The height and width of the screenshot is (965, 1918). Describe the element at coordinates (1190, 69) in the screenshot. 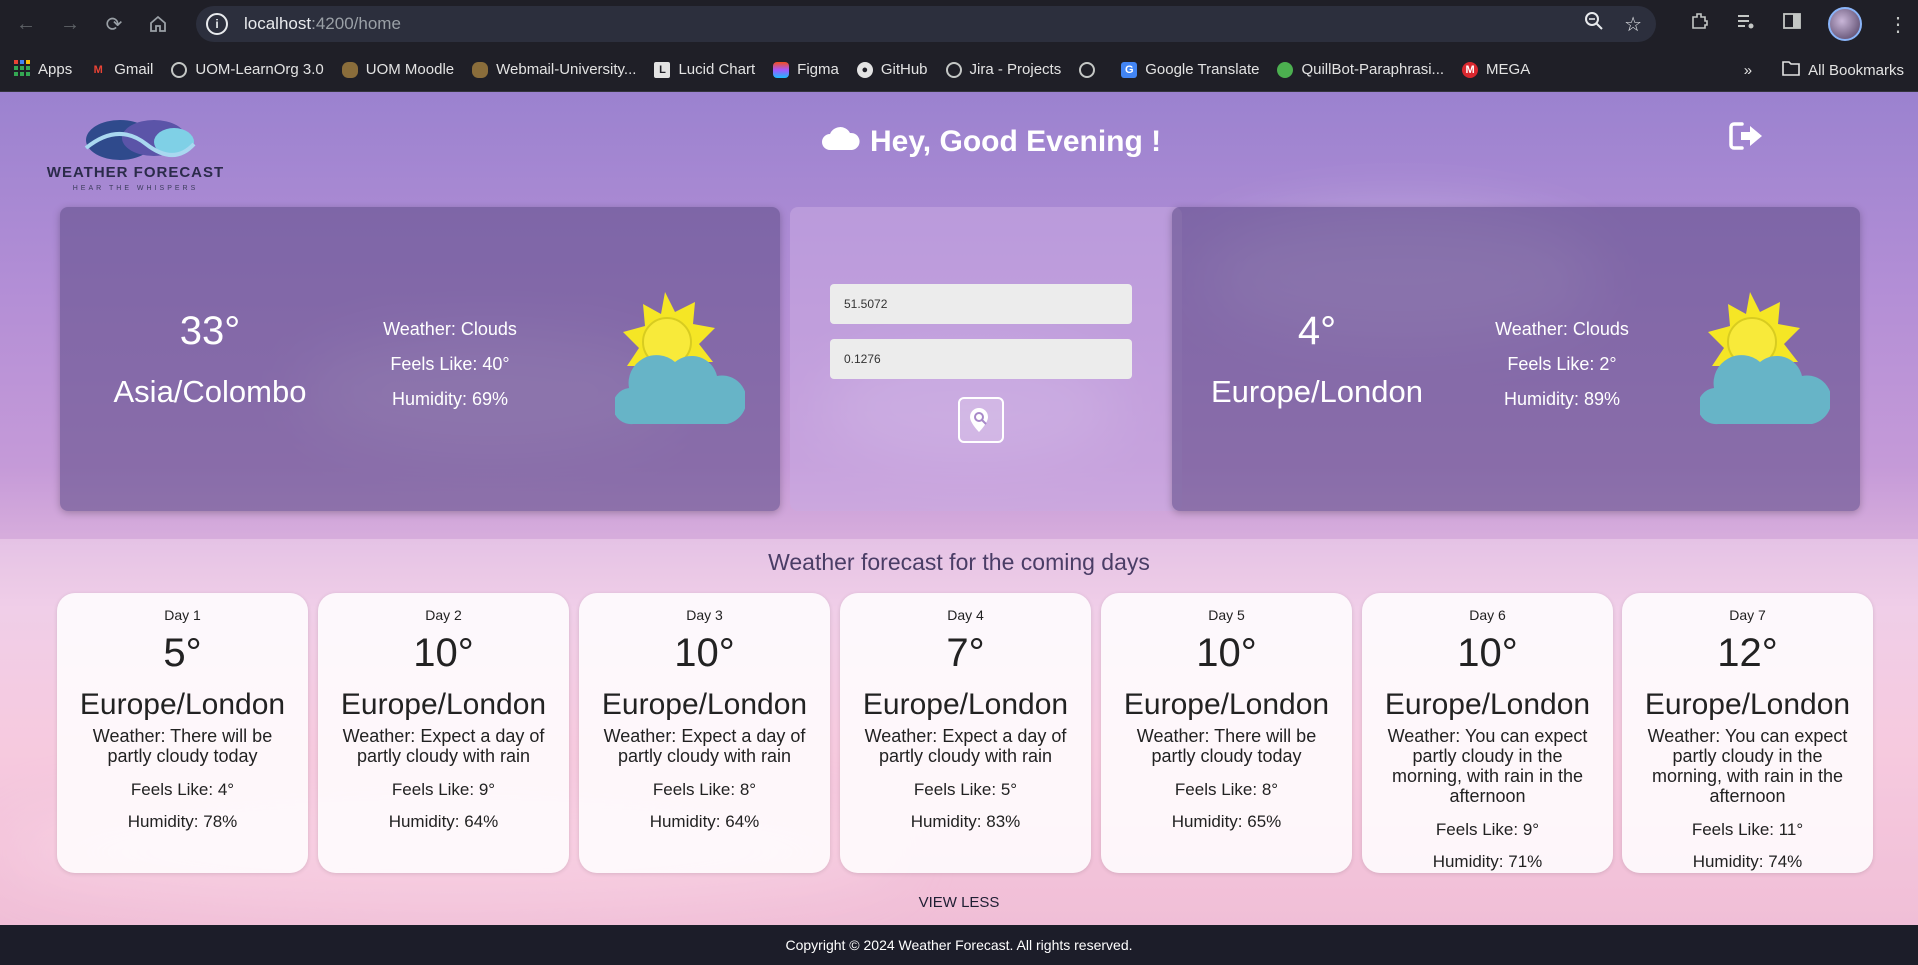

I see `bookmark-google-translate: G Google Translate` at that location.